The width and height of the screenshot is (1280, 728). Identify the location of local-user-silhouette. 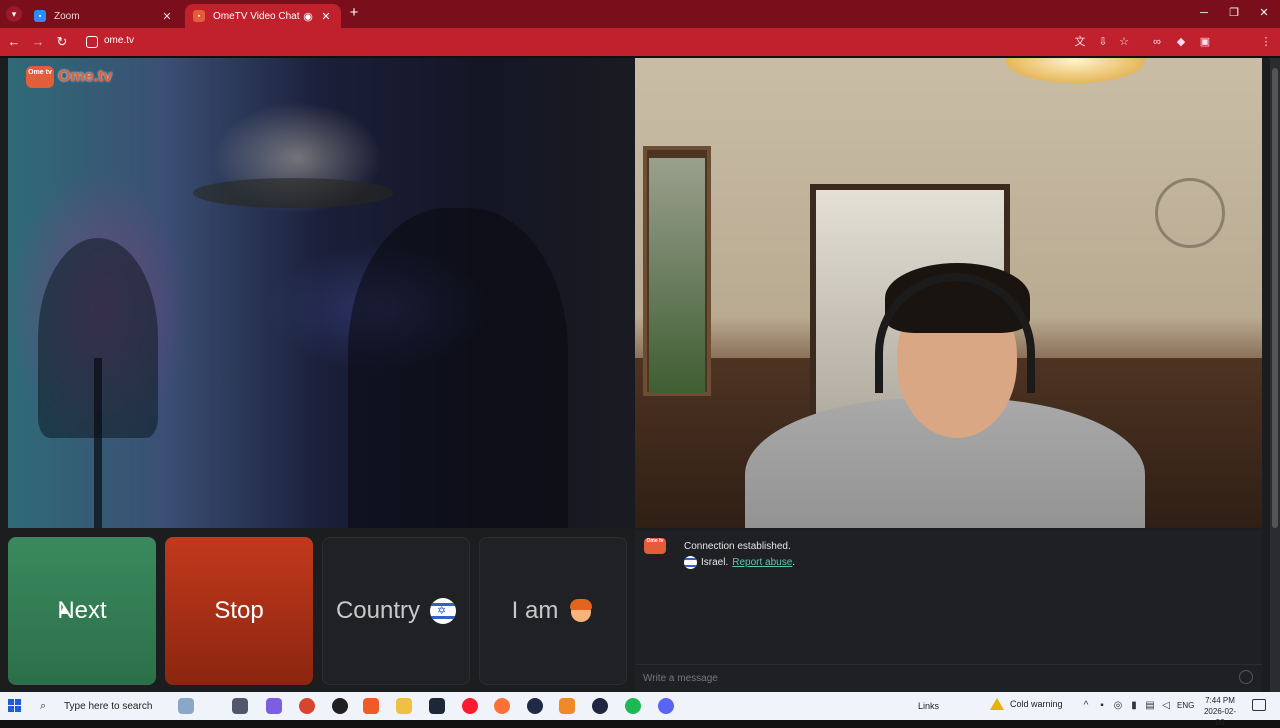
(458, 368).